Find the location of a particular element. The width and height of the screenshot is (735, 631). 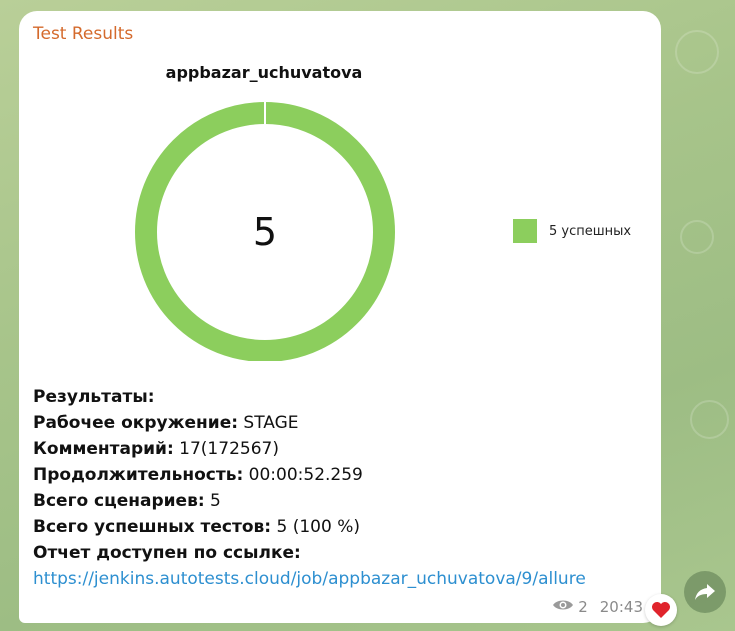

report-key: Отчет доступен по ссылке: is located at coordinates (167, 553).